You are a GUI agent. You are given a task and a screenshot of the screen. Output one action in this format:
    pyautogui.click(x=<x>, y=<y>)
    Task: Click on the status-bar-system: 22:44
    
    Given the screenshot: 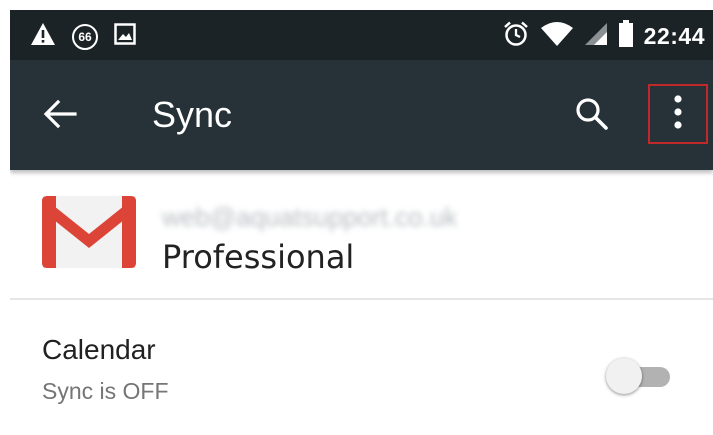 What is the action you would take?
    pyautogui.click(x=603, y=36)
    